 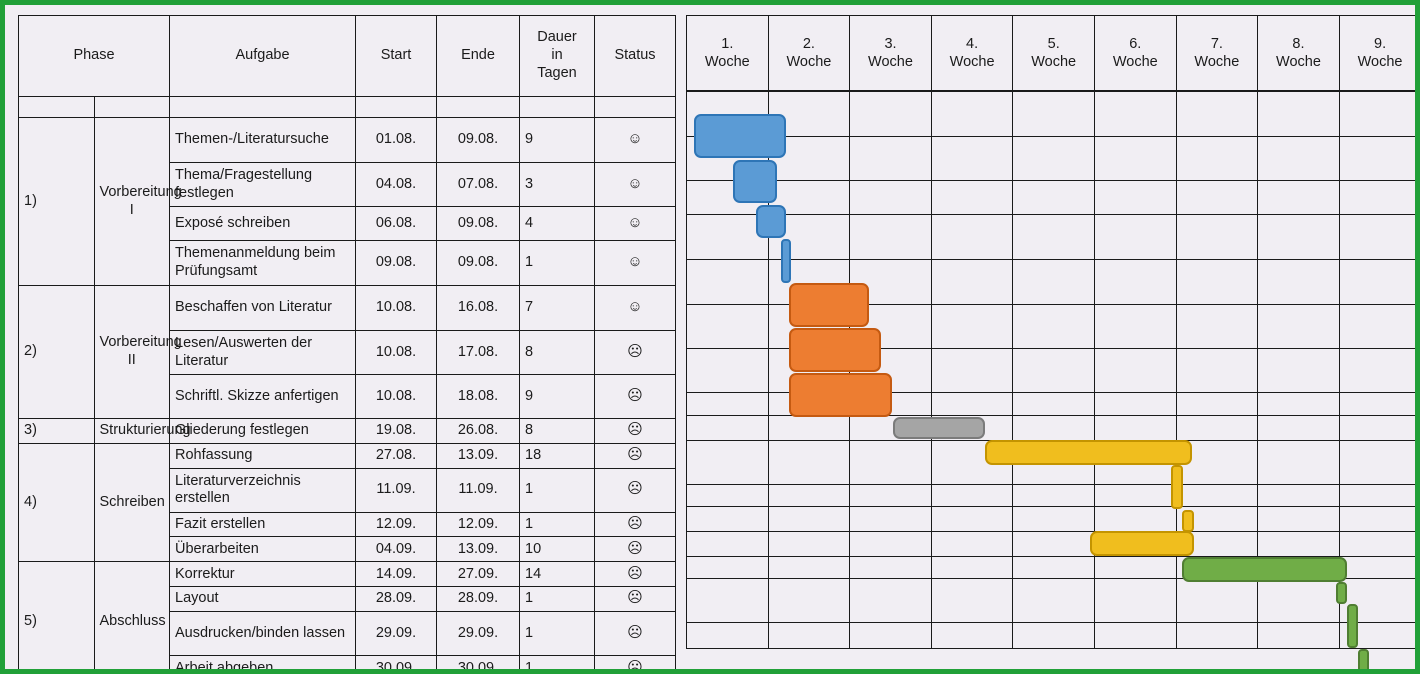 What do you see at coordinates (1053, 43) in the screenshot?
I see `week-number: 5.` at bounding box center [1053, 43].